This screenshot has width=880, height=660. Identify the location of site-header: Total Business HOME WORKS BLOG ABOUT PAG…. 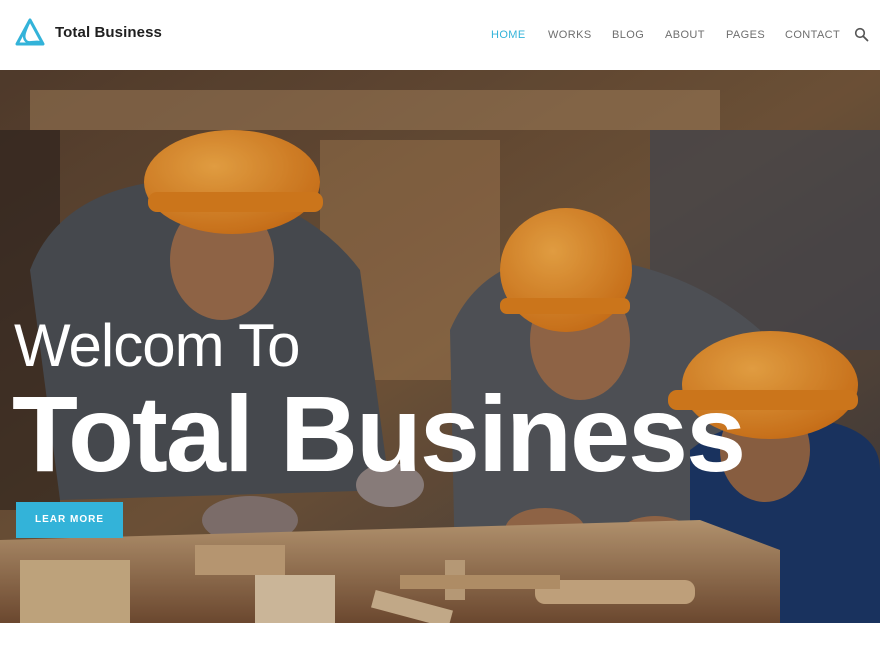
(440, 35).